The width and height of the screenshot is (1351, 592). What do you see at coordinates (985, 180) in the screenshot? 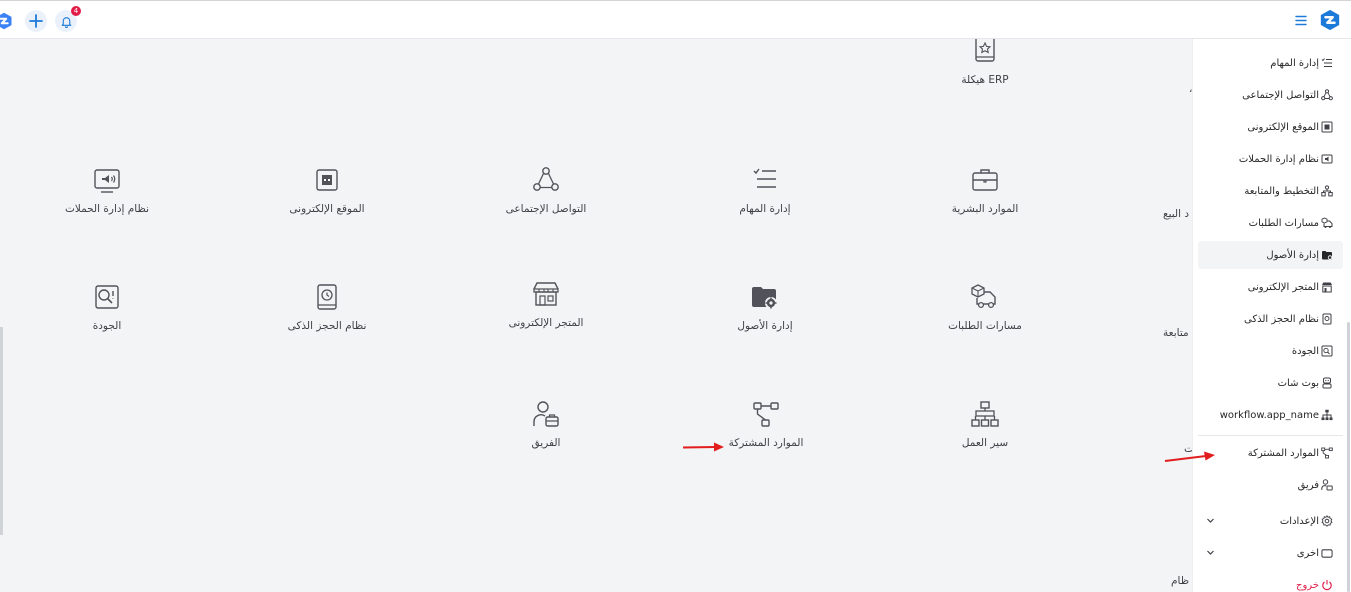
I see `briefcase-icon` at bounding box center [985, 180].